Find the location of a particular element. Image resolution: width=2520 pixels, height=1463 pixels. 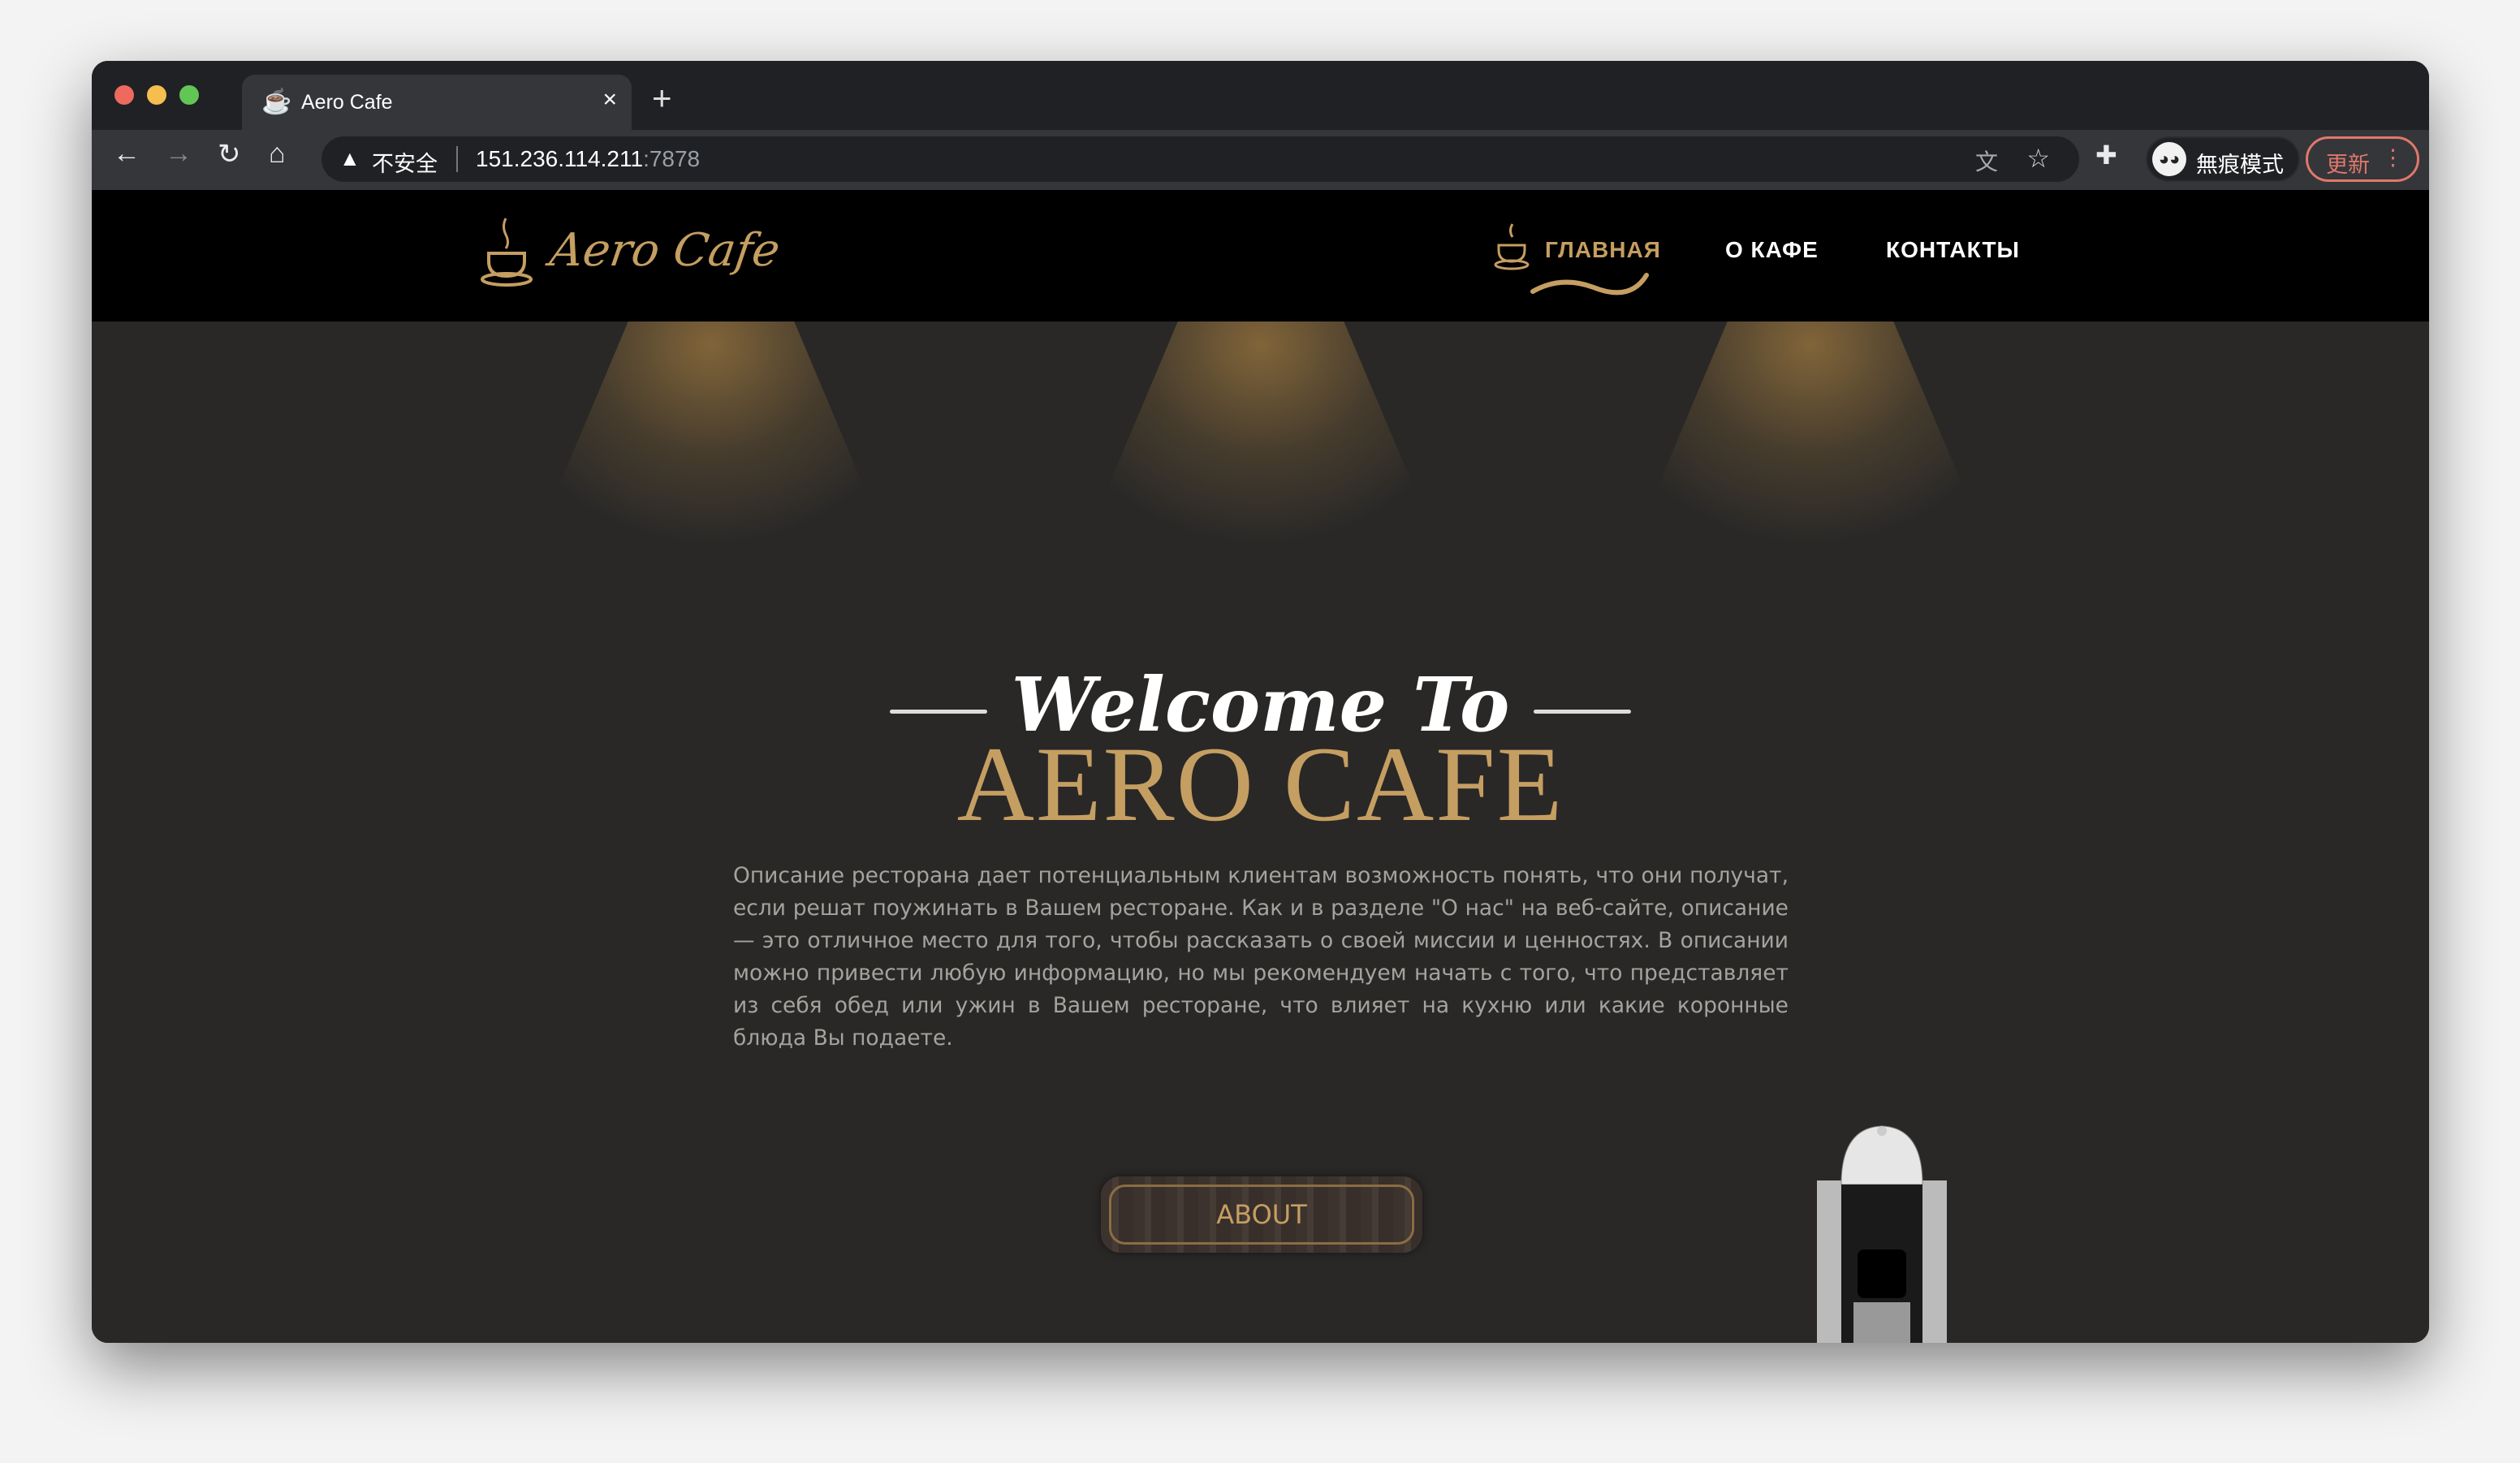

nav-contacts: КОНТАКТЫ is located at coordinates (1953, 250).